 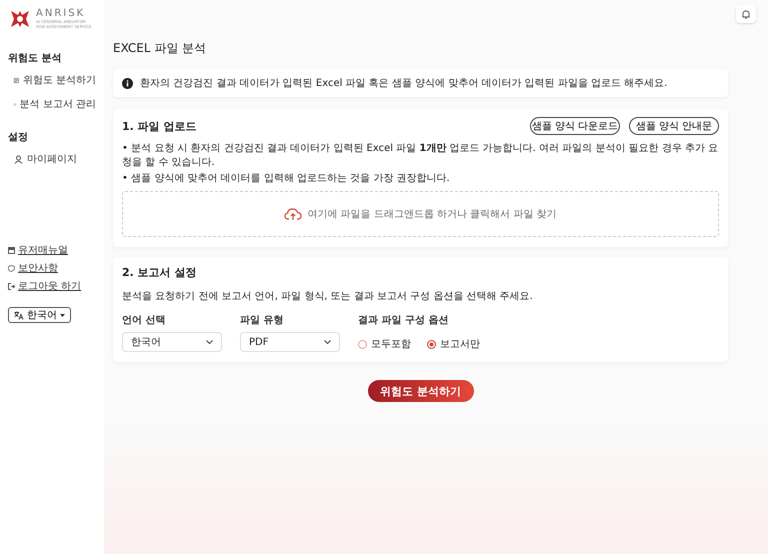 I want to click on section-heading: 1. 파일 업로드, so click(x=159, y=126).